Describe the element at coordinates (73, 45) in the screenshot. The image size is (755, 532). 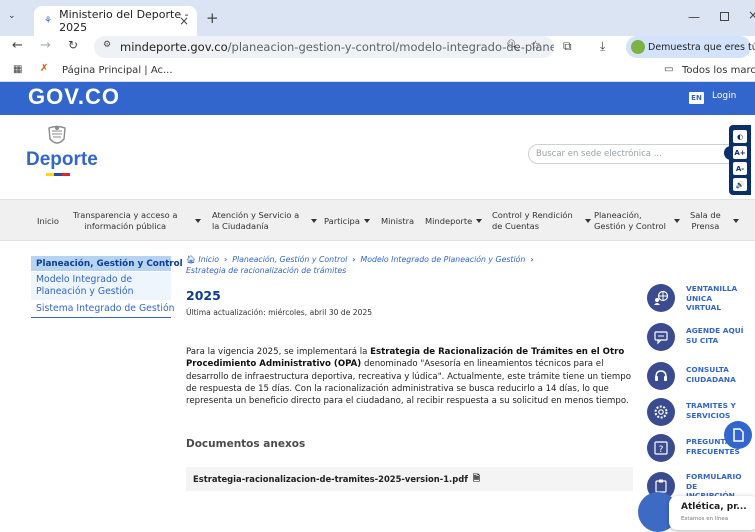
I see `reload-icon: ↻` at that location.